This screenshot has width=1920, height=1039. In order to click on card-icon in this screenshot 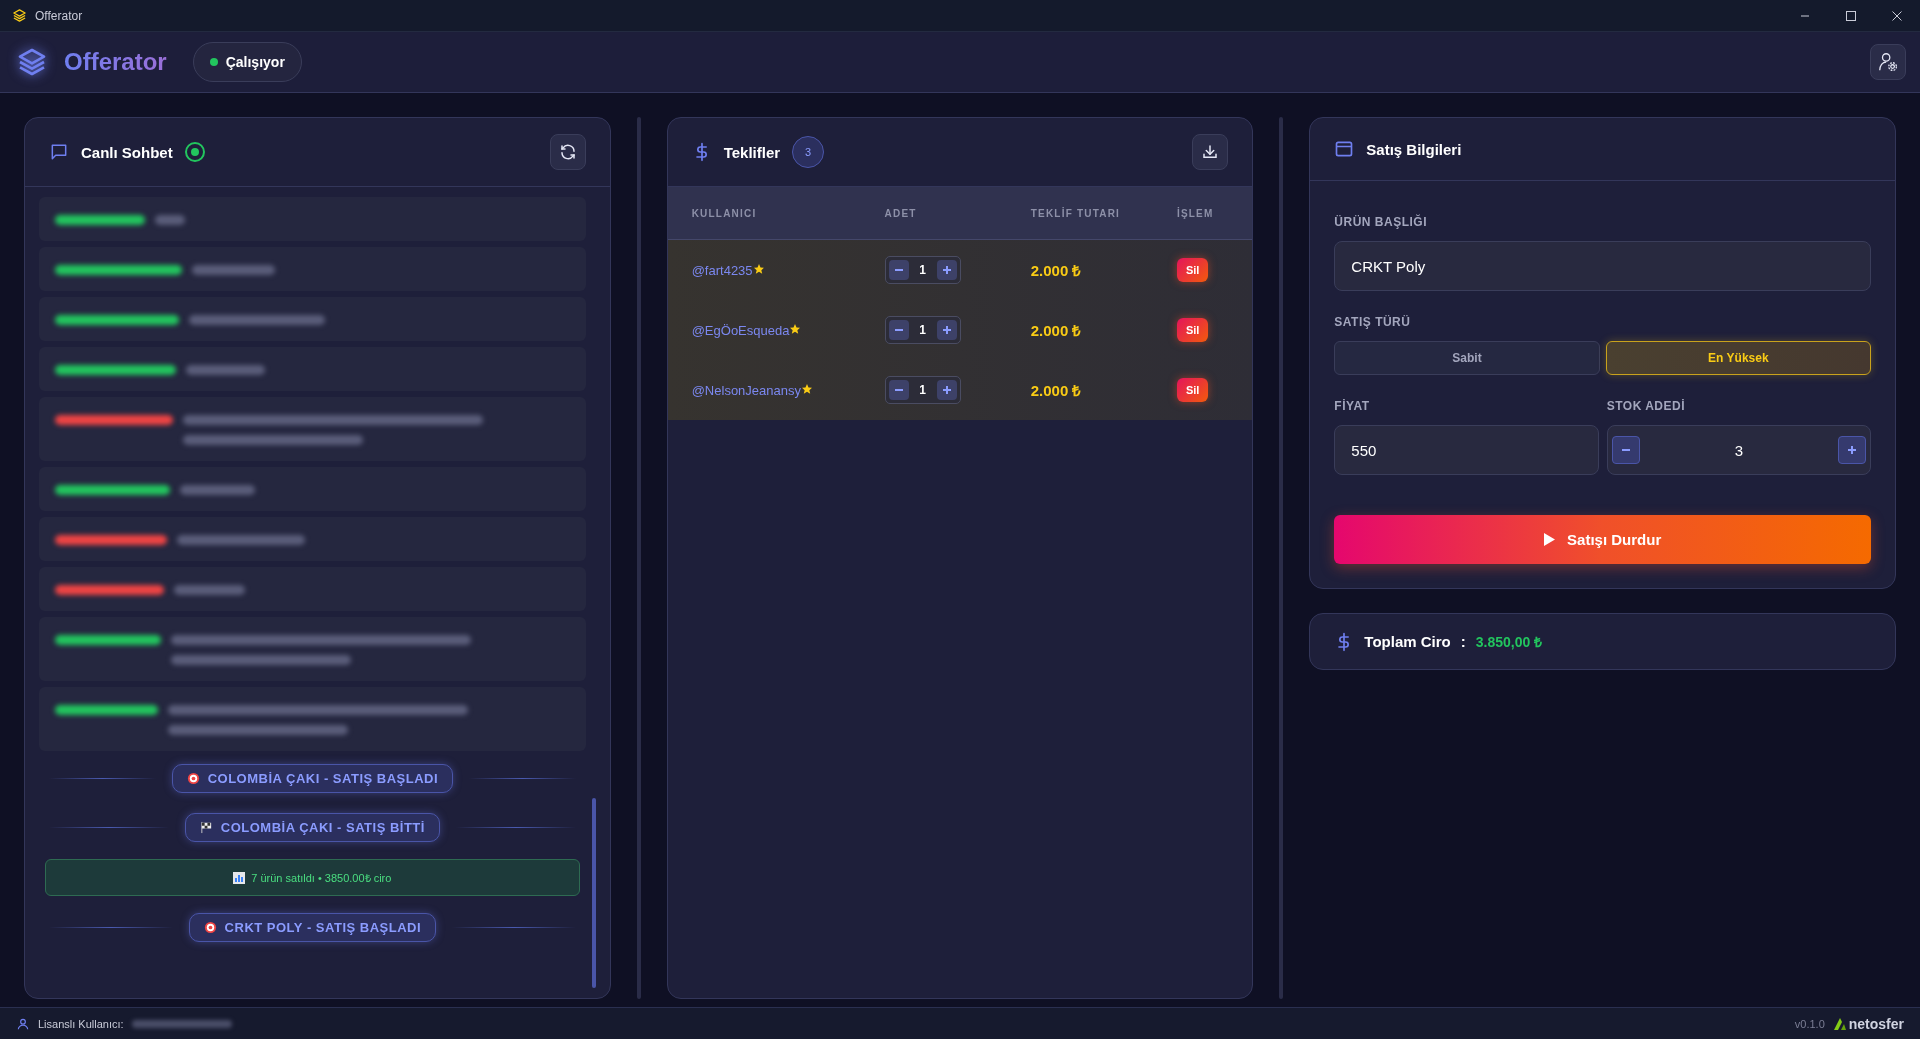, I will do `click(1344, 149)`.